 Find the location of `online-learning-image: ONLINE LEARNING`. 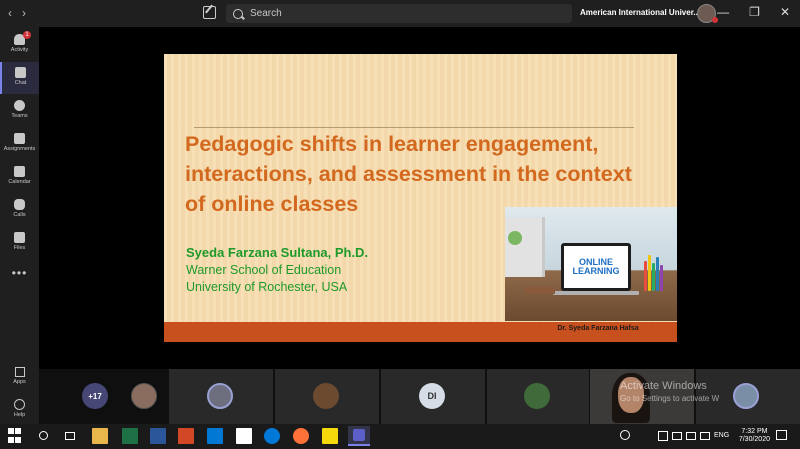

online-learning-image: ONLINE LEARNING is located at coordinates (591, 264).